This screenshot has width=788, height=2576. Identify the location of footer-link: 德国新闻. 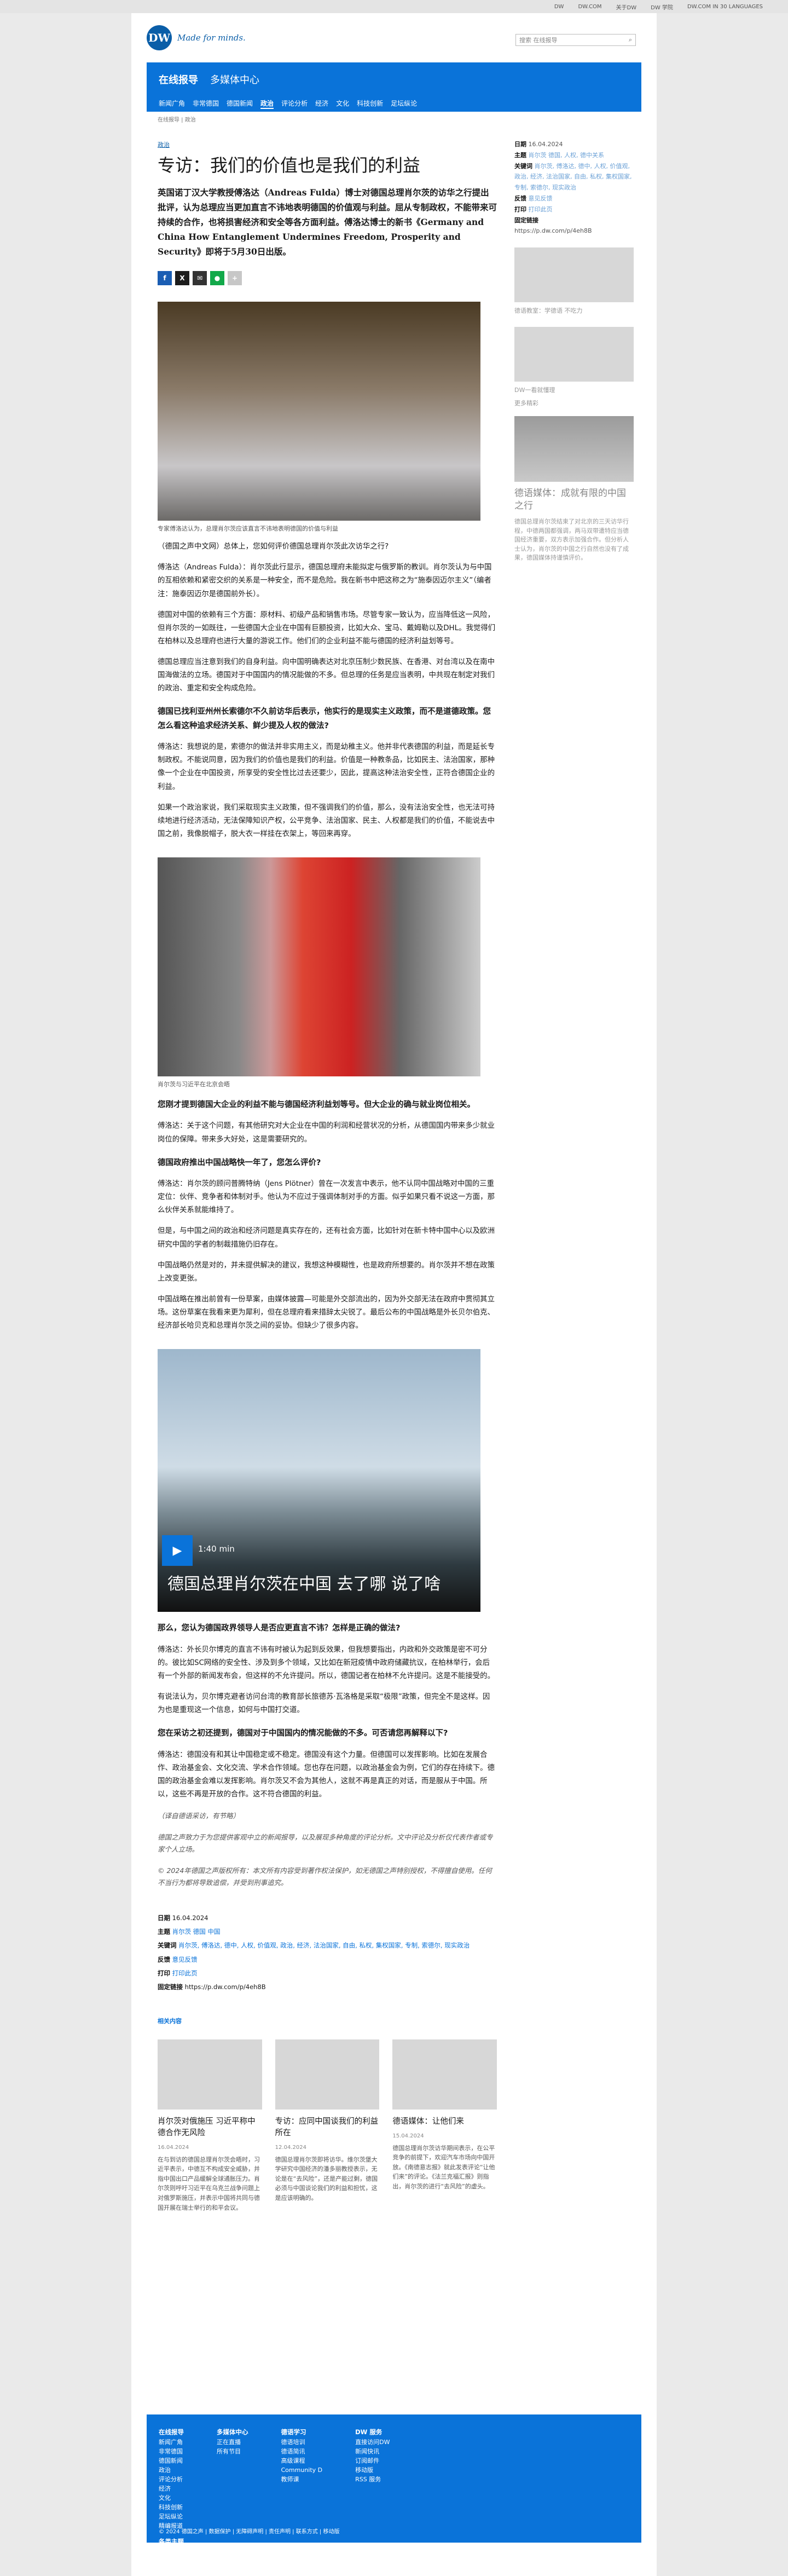
(171, 2460).